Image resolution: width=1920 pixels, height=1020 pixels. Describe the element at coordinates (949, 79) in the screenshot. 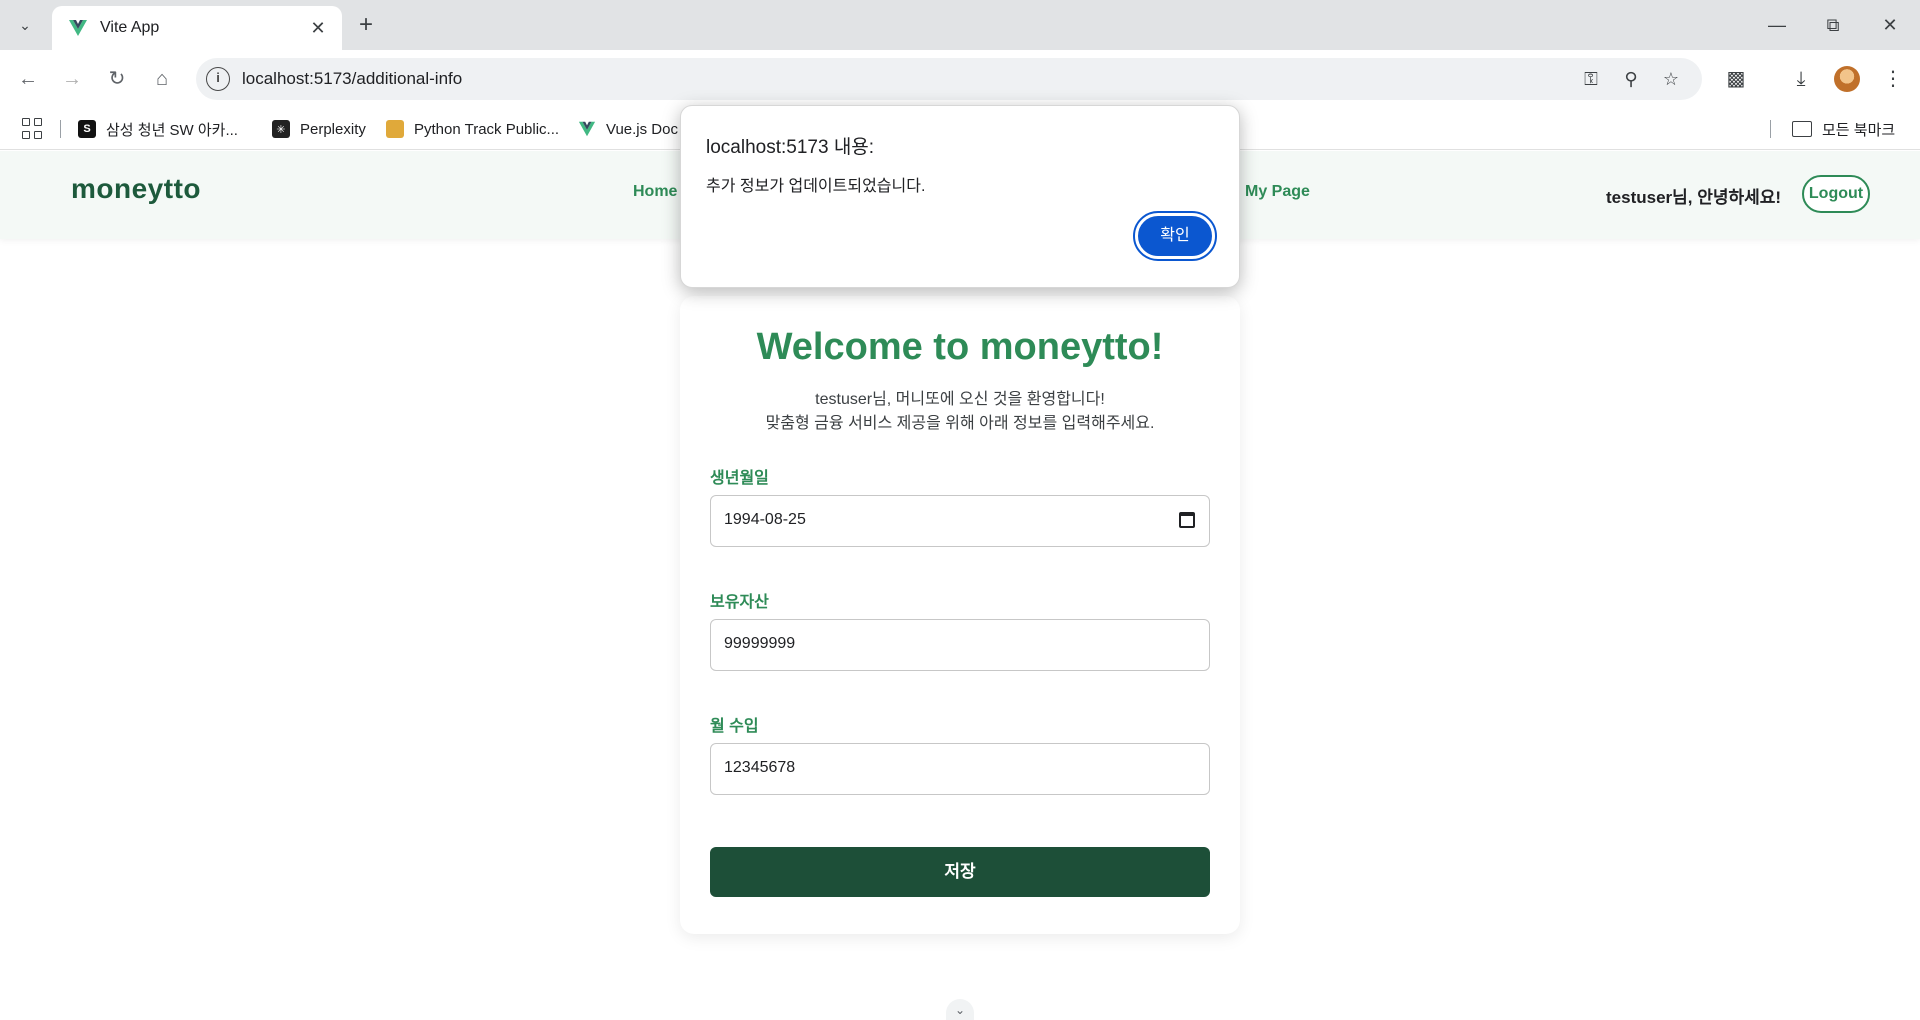

I see `address-bar: i localhost:5173/additional-info ⚿ ⚲ ☆` at that location.